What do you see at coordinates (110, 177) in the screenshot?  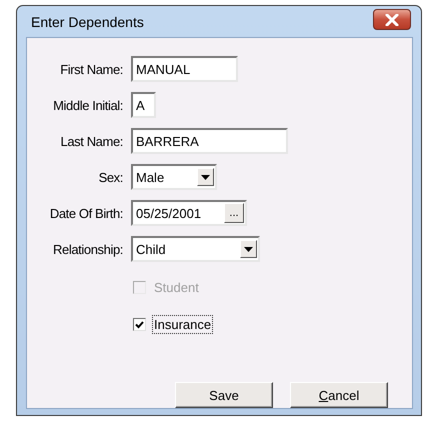 I see `field-label: Sex:` at bounding box center [110, 177].